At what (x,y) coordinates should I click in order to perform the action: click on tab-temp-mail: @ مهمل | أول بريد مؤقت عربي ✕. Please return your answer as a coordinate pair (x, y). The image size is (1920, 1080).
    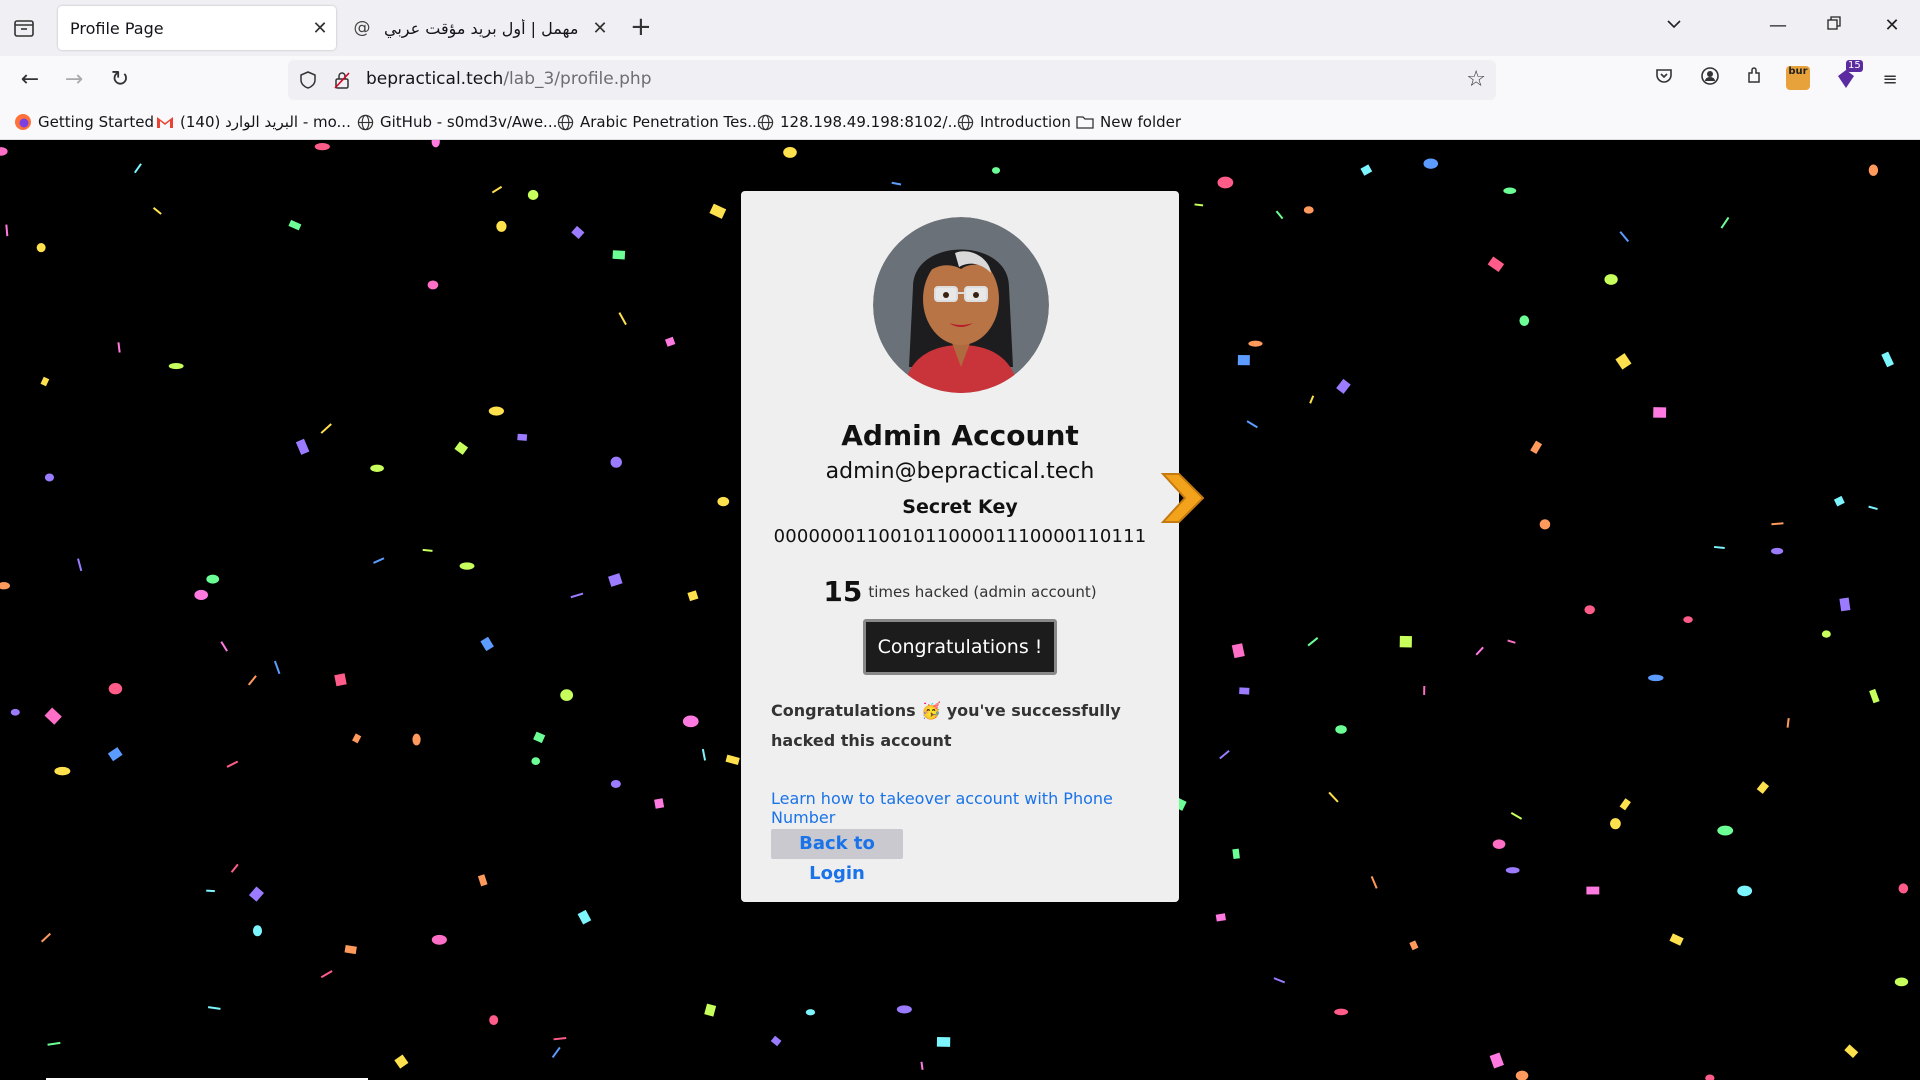
    Looking at the image, I should click on (480, 28).